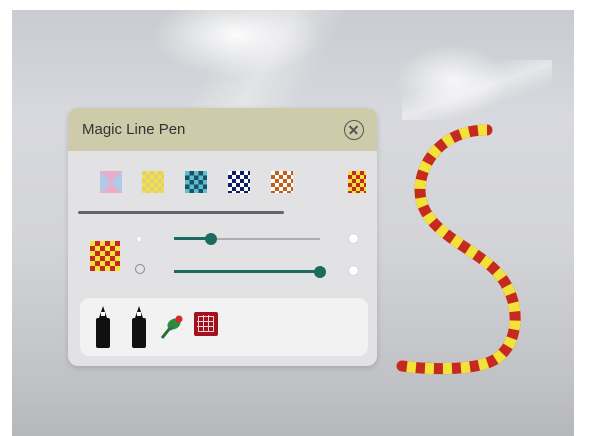 This screenshot has height=436, width=589. I want to click on knot-symbol, so click(205, 323).